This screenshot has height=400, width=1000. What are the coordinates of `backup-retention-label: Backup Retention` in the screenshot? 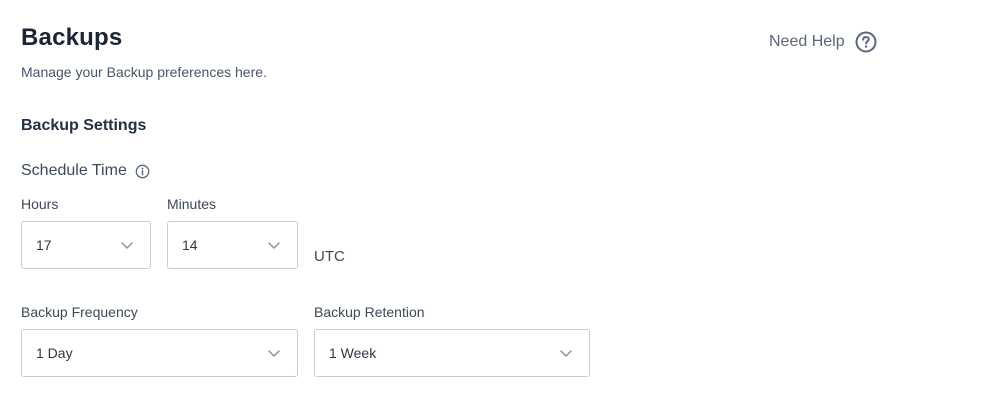 It's located at (369, 312).